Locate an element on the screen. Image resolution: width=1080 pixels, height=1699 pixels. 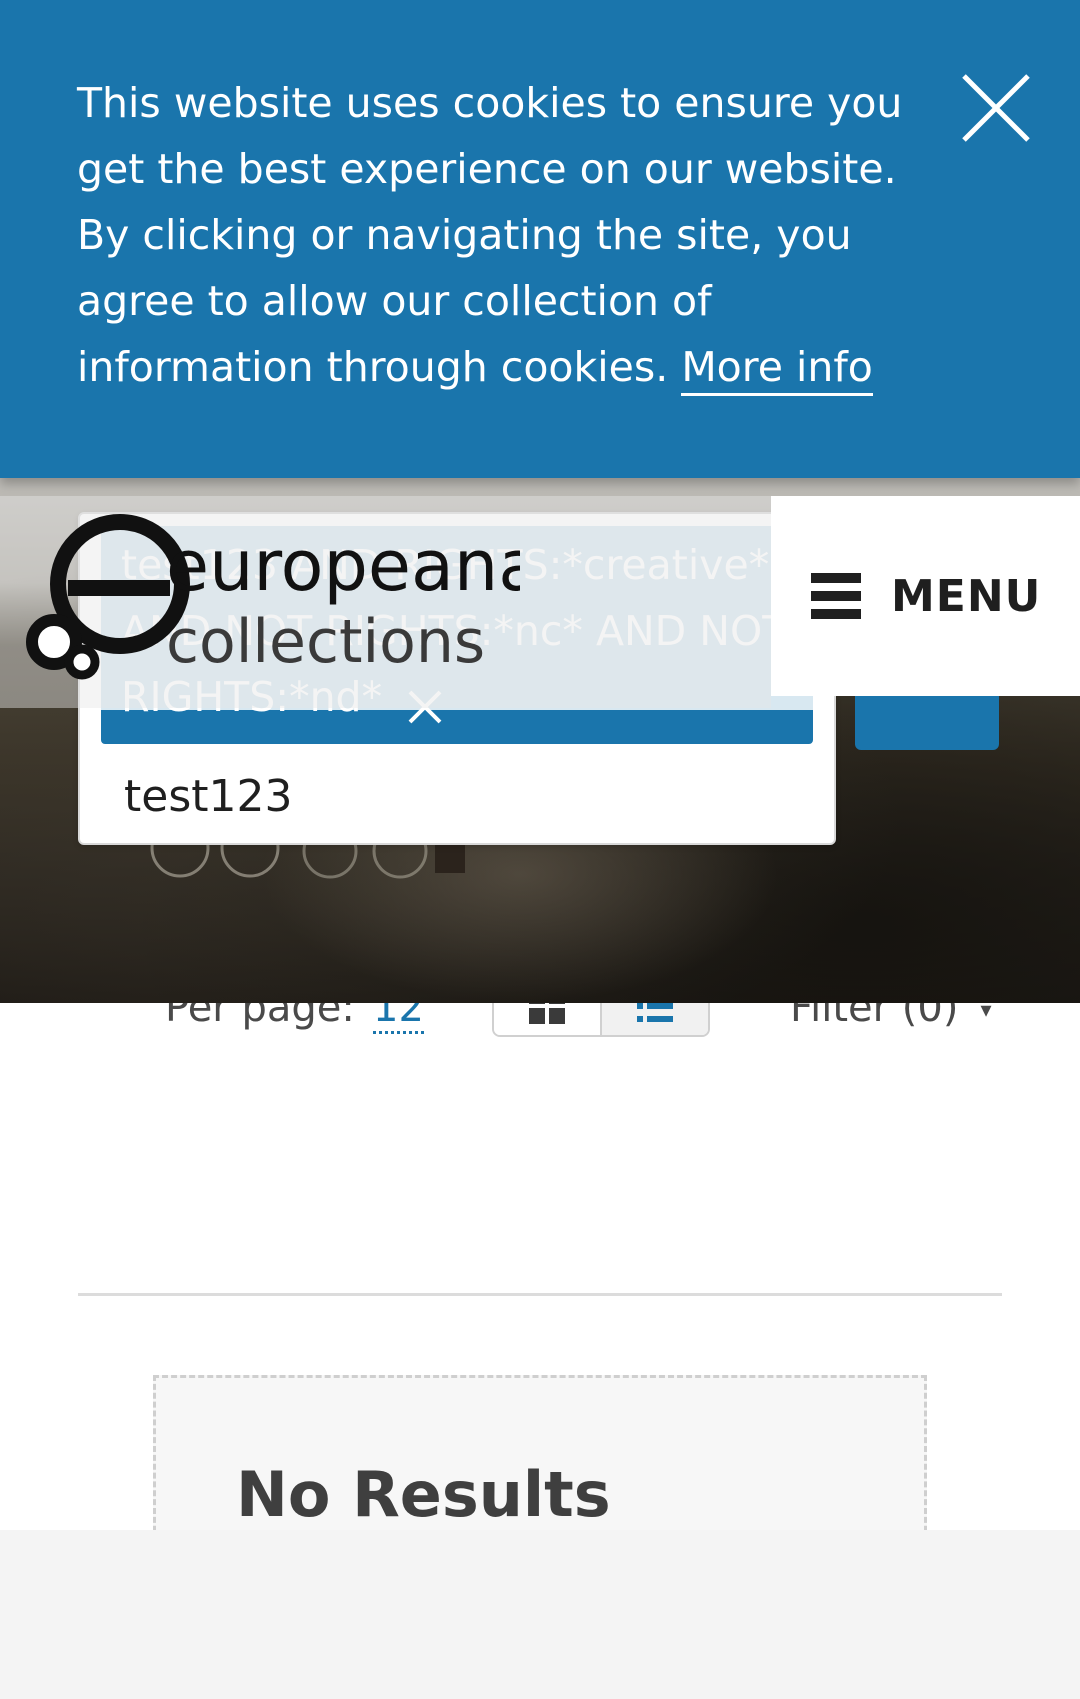
site-header: europeana collections MENU is located at coordinates (540, 602).